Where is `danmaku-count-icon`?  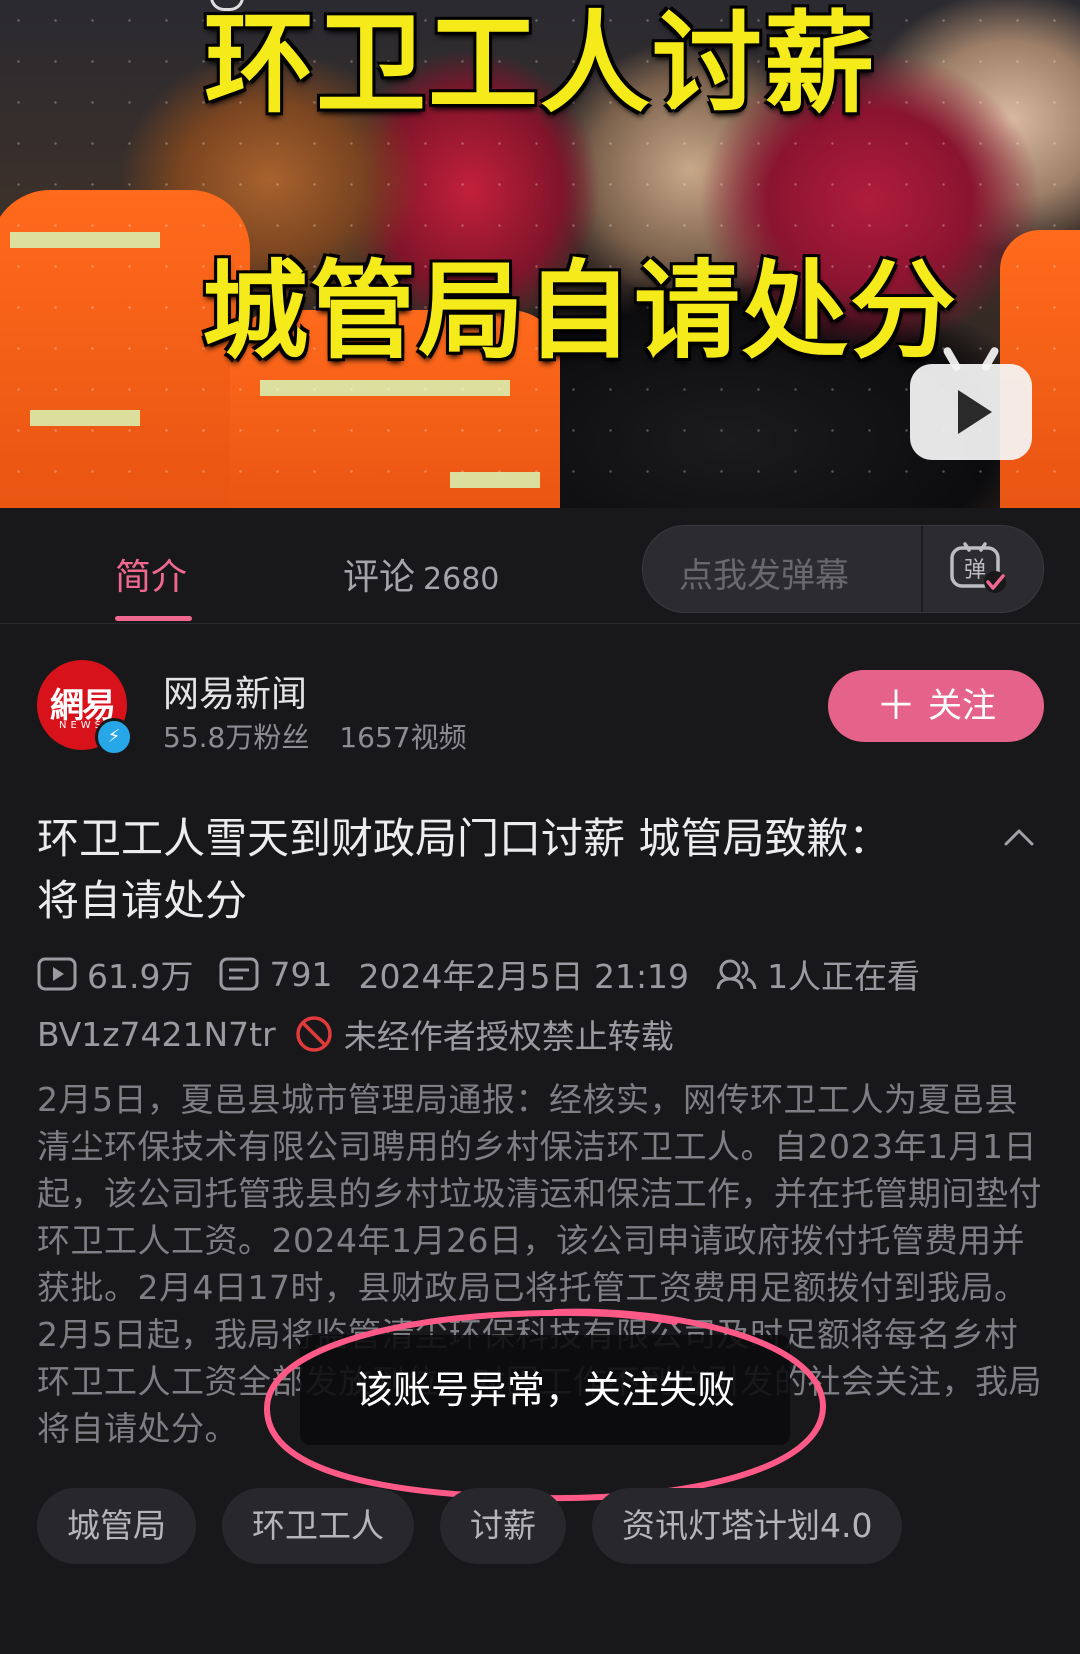 danmaku-count-icon is located at coordinates (239, 974).